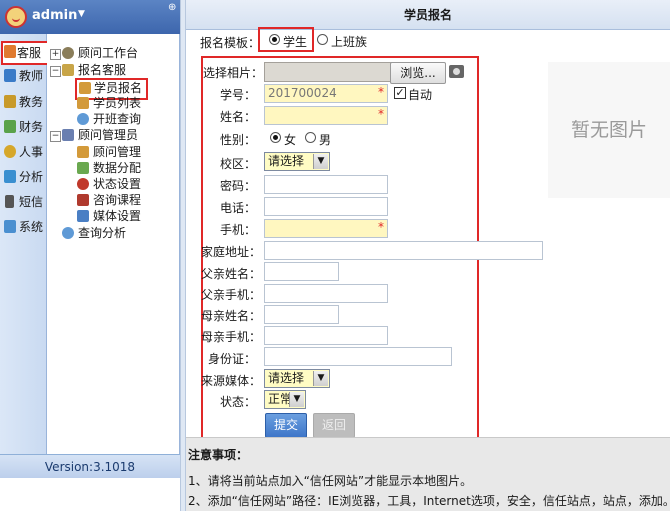 This screenshot has height=511, width=670. Describe the element at coordinates (231, 381) in the screenshot. I see `media-label: 来源媒体：` at that location.